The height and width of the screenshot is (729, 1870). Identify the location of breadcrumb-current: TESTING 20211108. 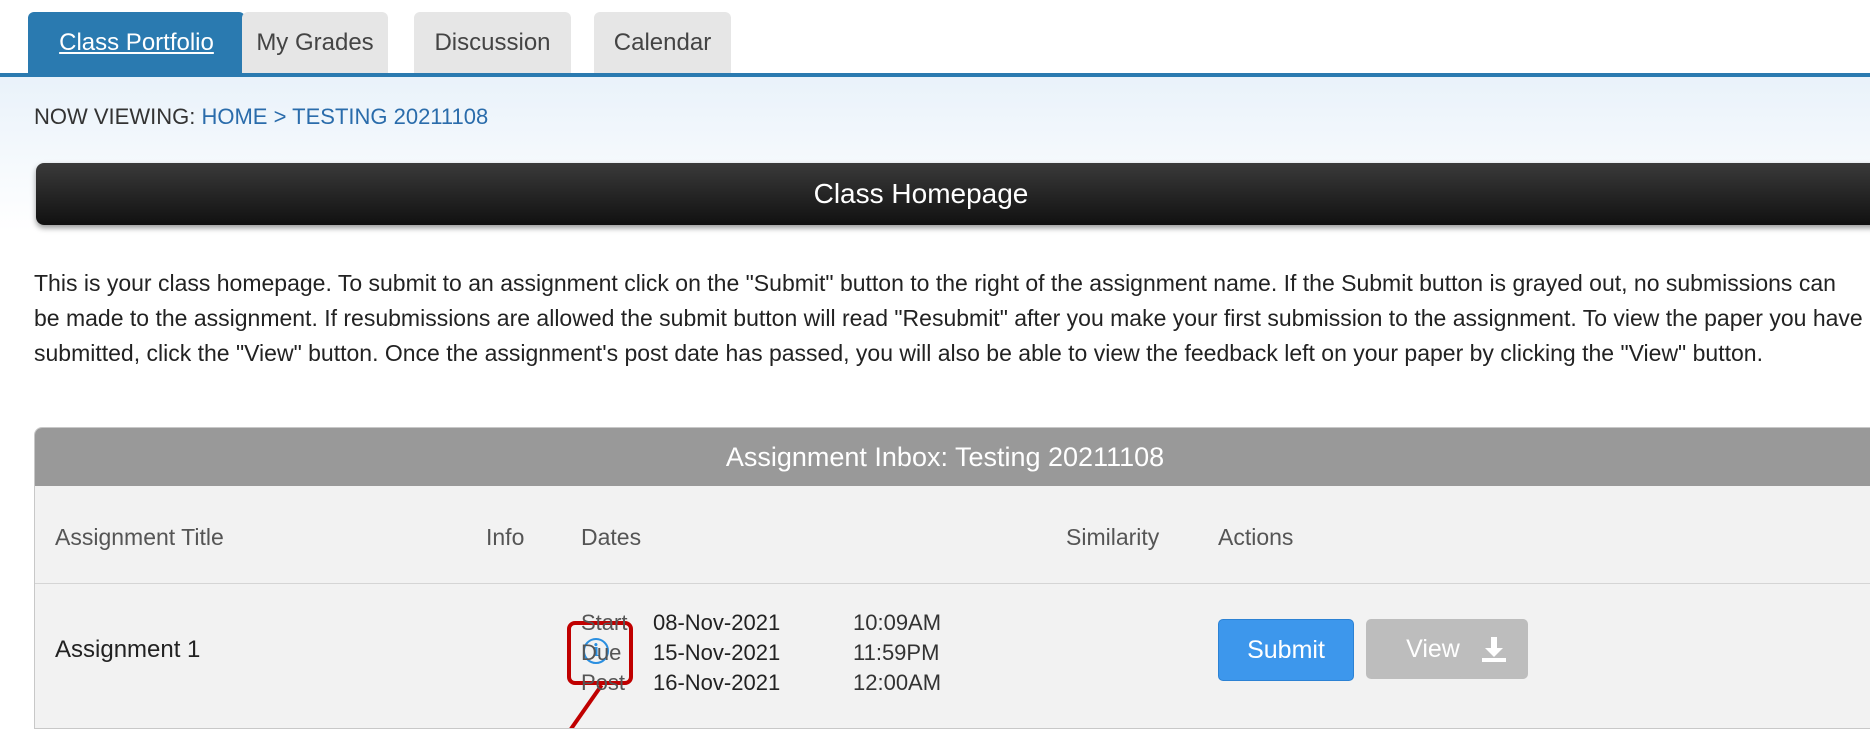
(390, 116).